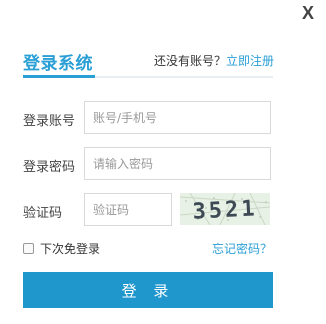  Describe the element at coordinates (128, 209) in the screenshot. I see `captcha-input` at that location.